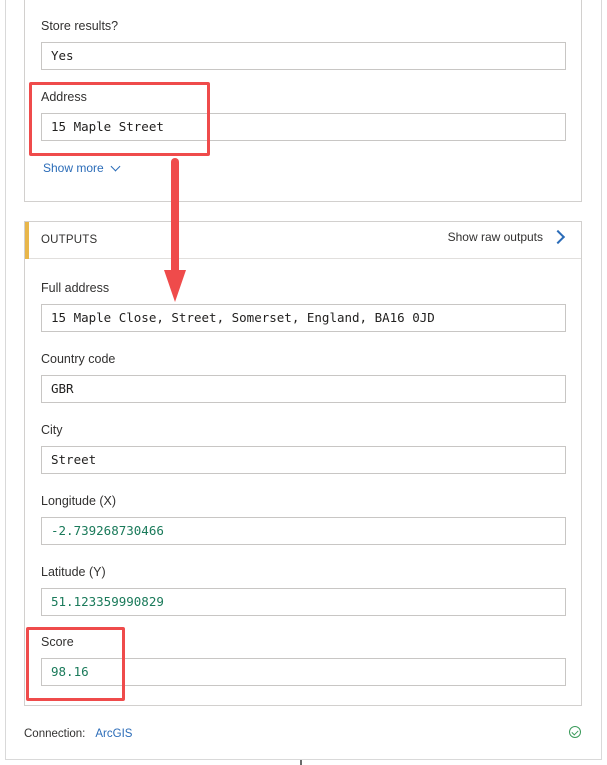 Image resolution: width=607 pixels, height=765 pixels. Describe the element at coordinates (303, 389) in the screenshot. I see `country-code-field: GBR` at that location.